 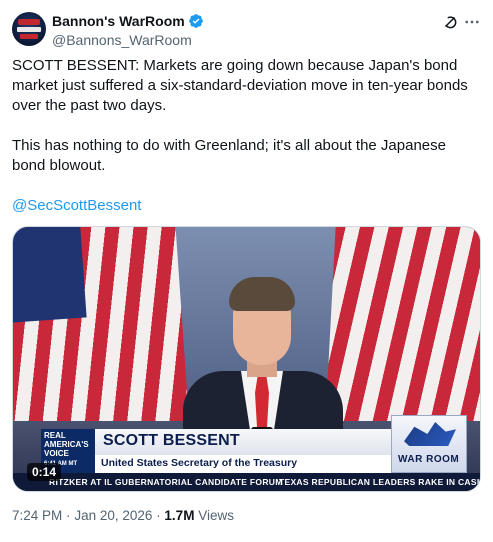 What do you see at coordinates (216, 515) in the screenshot?
I see `views-label: Views` at bounding box center [216, 515].